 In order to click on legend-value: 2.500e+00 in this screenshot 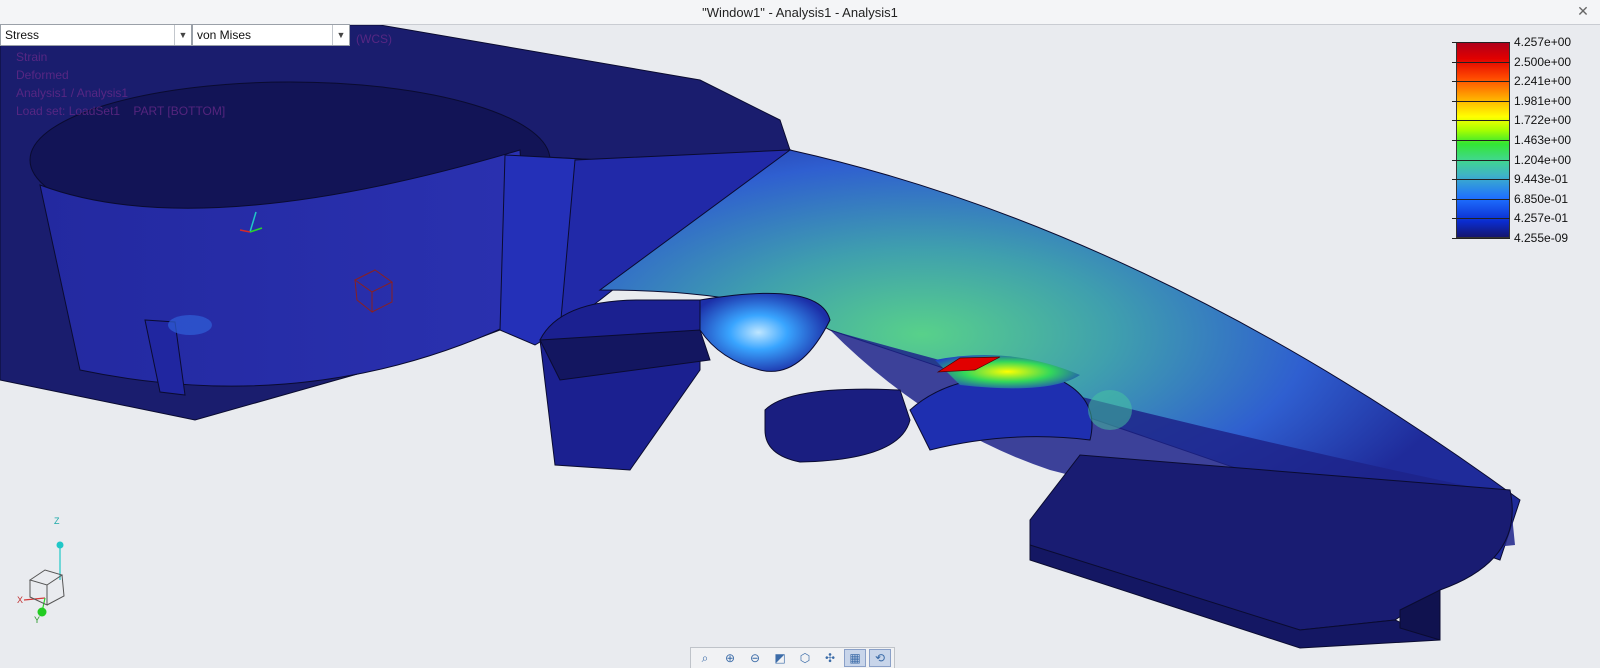, I will do `click(1511, 61)`.